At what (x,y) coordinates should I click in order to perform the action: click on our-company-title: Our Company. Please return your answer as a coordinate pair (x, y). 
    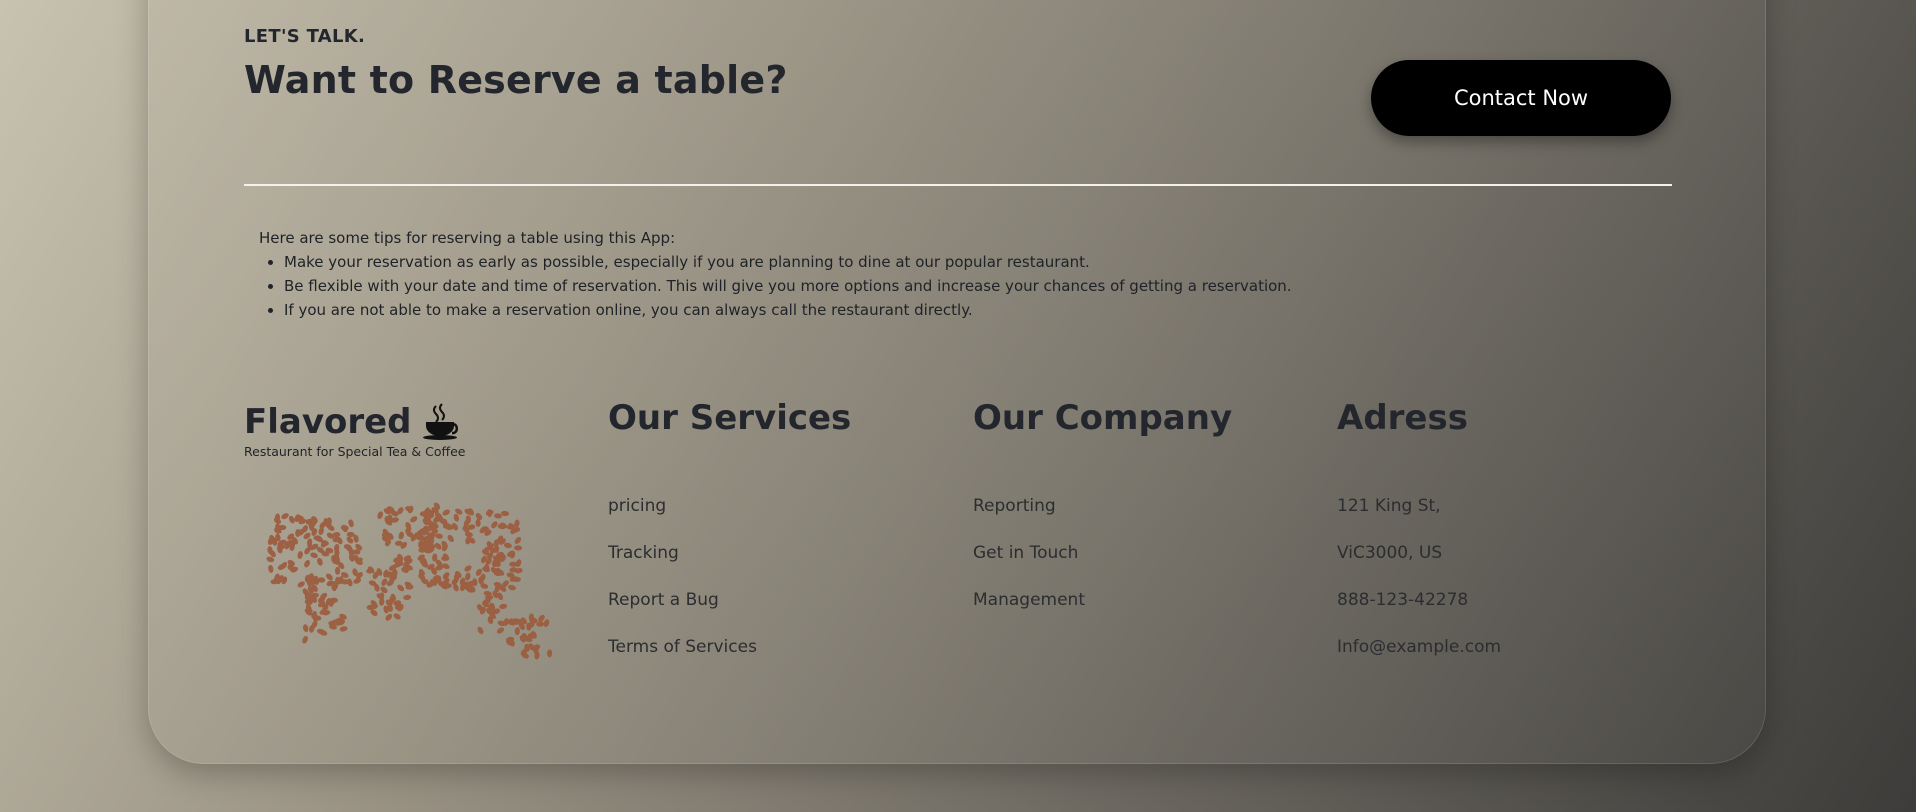
    Looking at the image, I should click on (1103, 418).